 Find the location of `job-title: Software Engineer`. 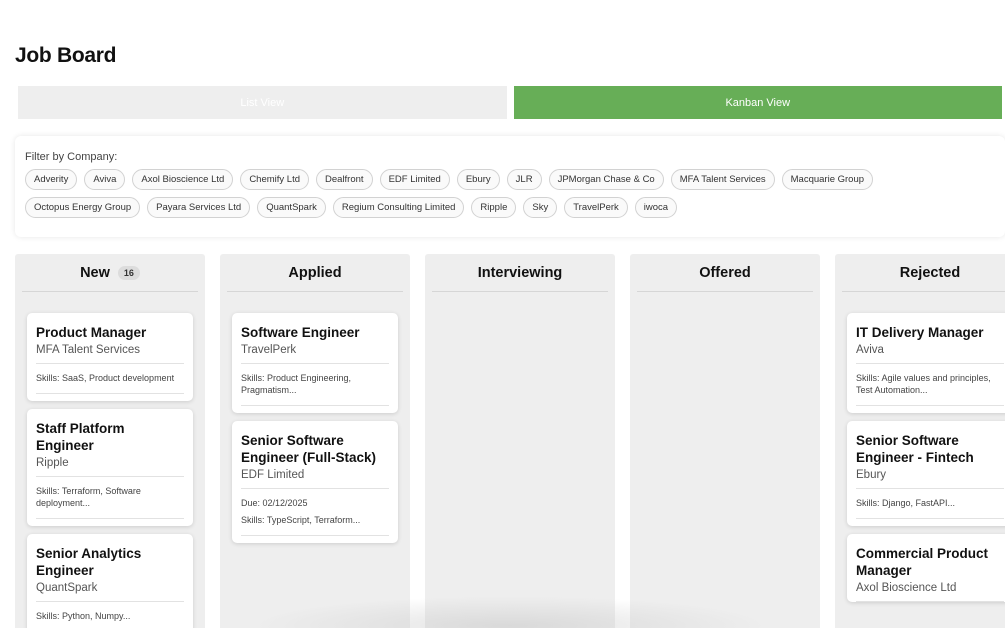

job-title: Software Engineer is located at coordinates (300, 332).